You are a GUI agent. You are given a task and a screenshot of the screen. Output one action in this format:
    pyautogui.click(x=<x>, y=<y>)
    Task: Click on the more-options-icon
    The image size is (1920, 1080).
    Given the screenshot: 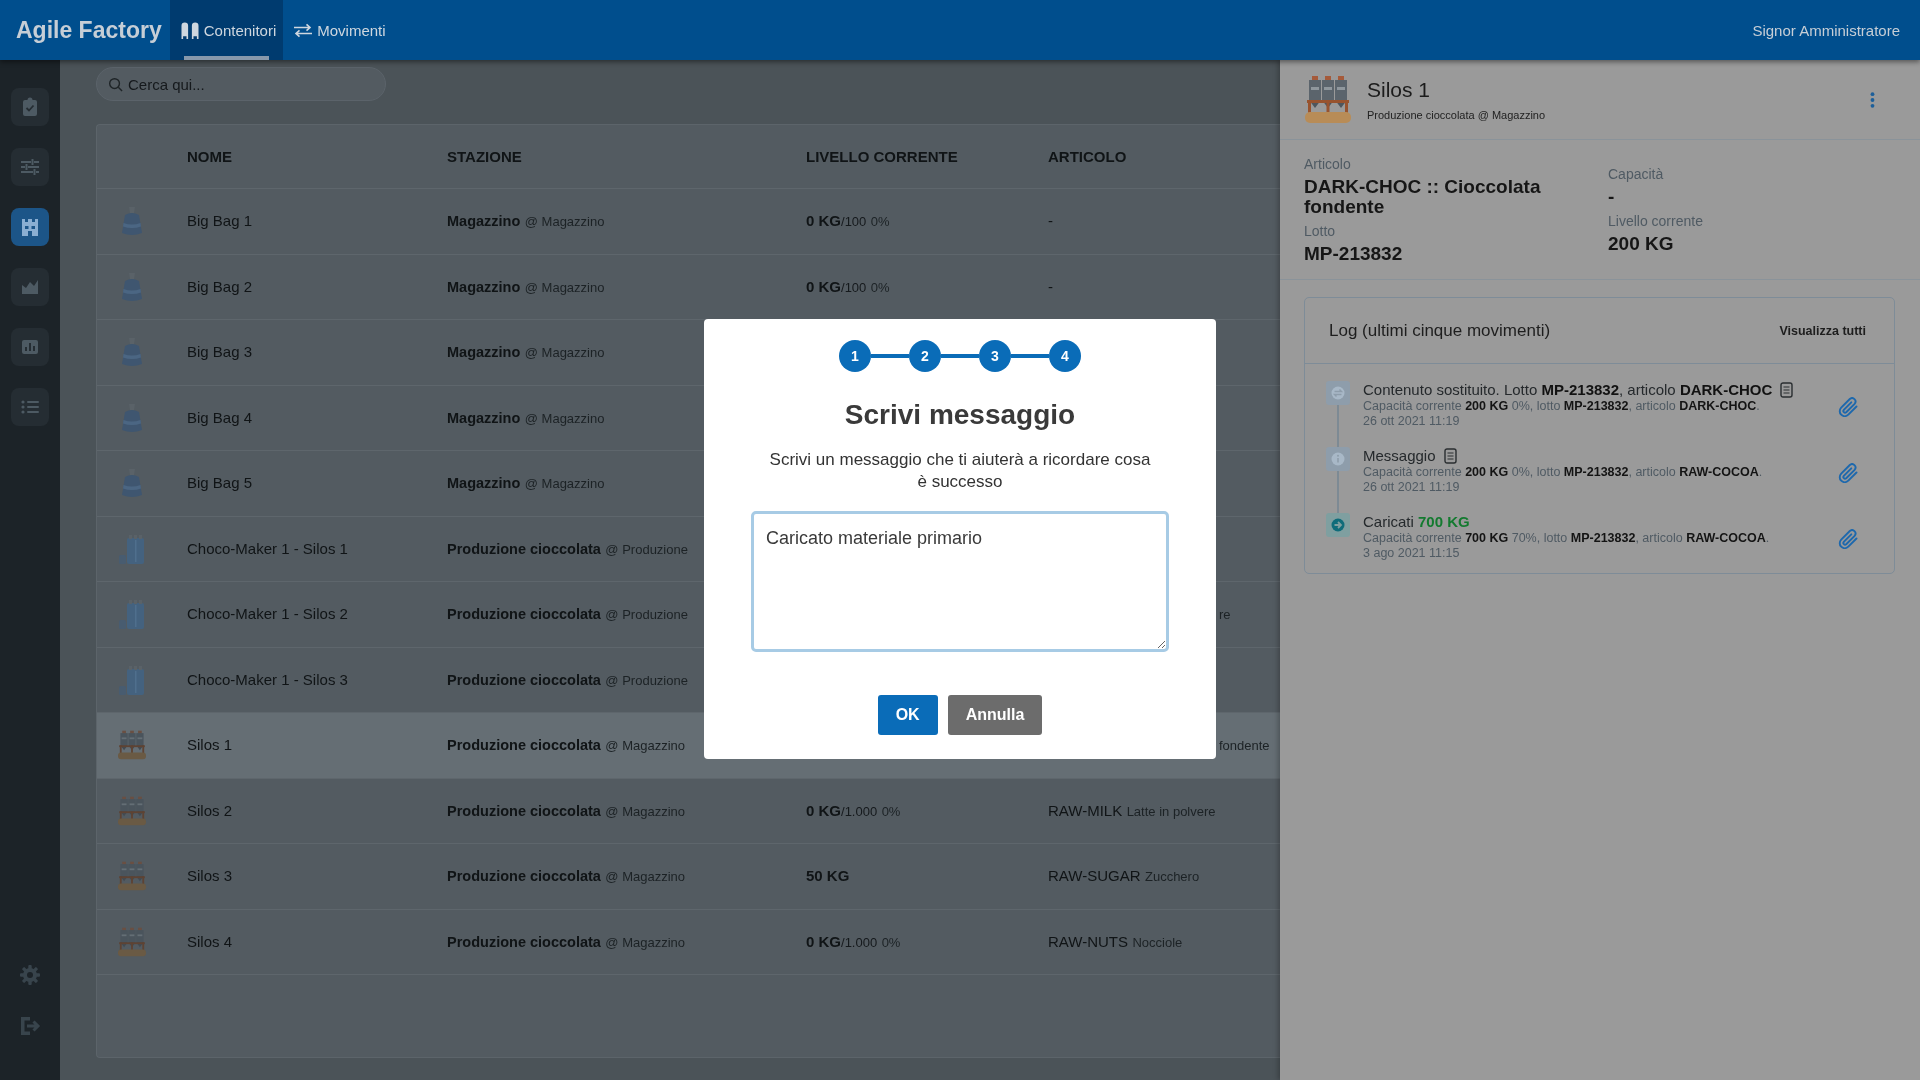 What is the action you would take?
    pyautogui.click(x=1872, y=99)
    